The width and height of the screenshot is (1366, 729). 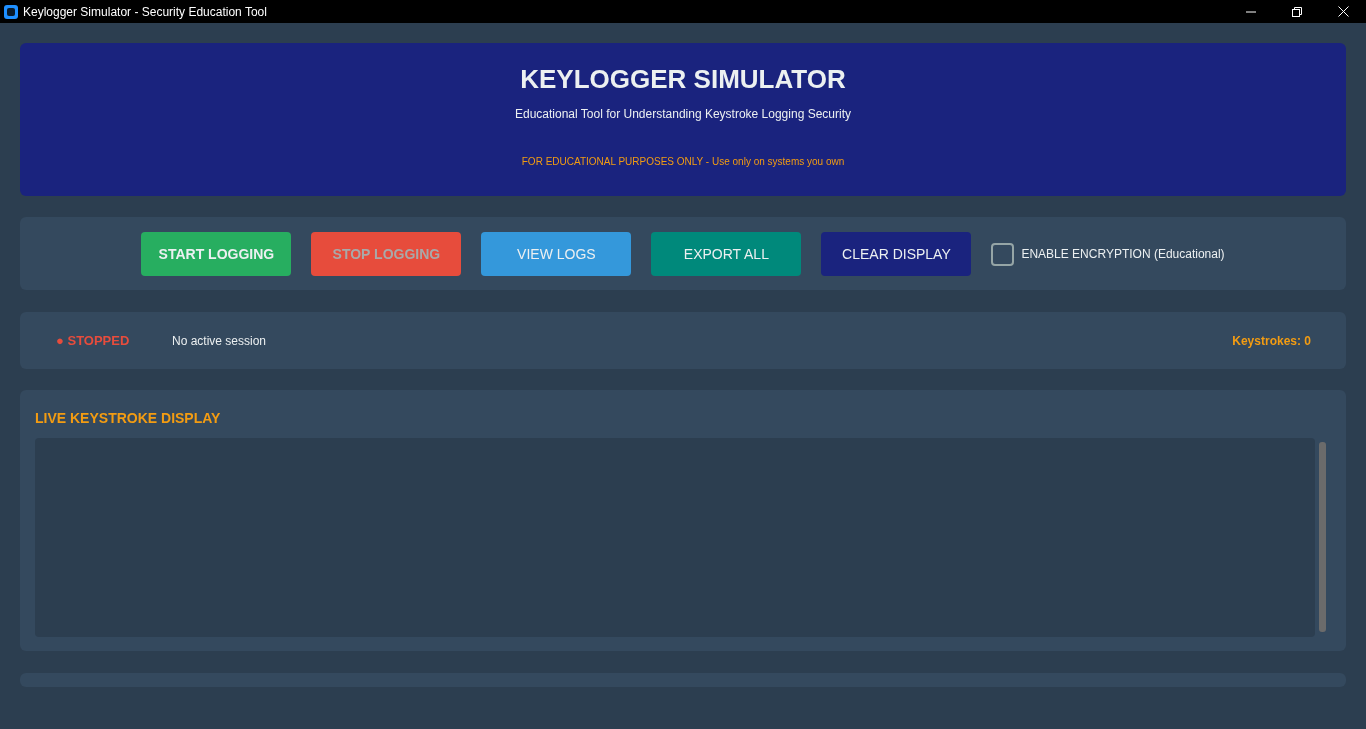 What do you see at coordinates (1297, 11) in the screenshot?
I see `restore-icon` at bounding box center [1297, 11].